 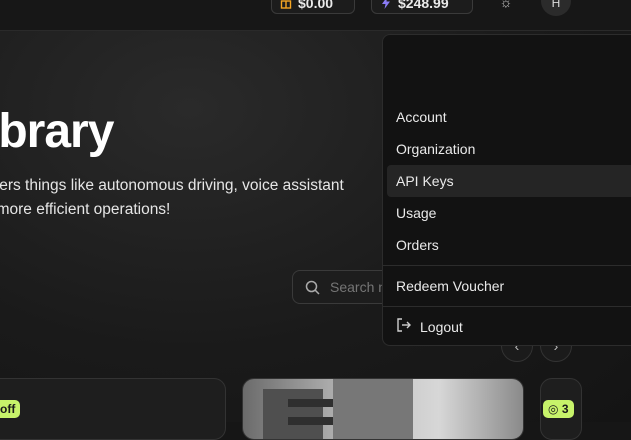 I want to click on top-bar: $0.00 $248.99 ☼ H, so click(x=315, y=15).